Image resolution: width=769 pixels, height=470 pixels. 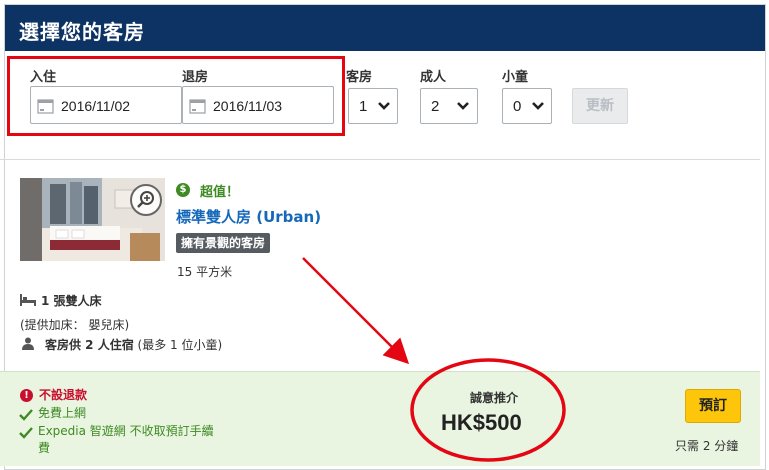 What do you see at coordinates (223, 243) in the screenshot?
I see `view-badge: 擁有景觀的客房` at bounding box center [223, 243].